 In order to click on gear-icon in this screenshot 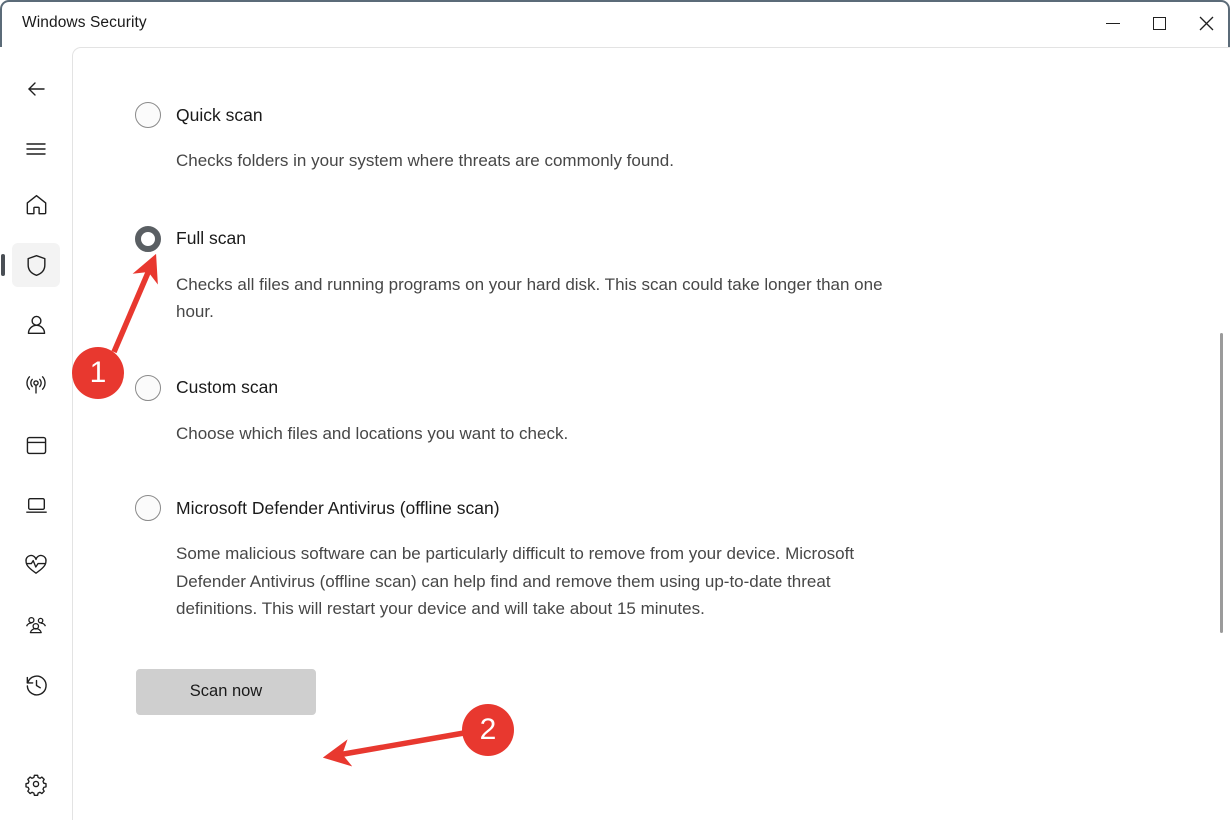, I will do `click(36, 784)`.